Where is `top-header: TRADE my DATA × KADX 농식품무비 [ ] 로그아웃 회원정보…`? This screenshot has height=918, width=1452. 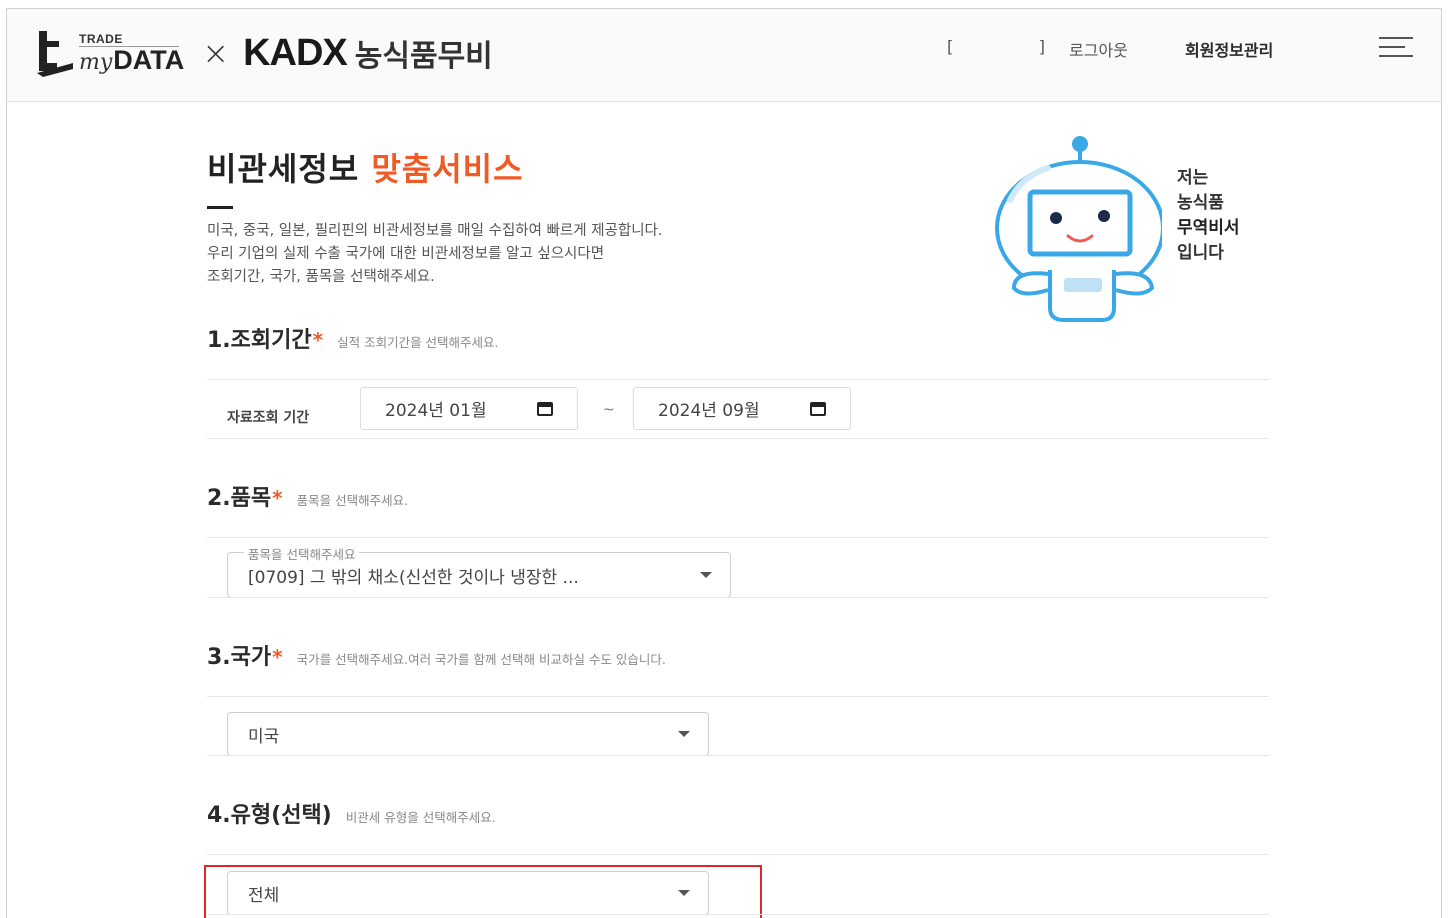 top-header: TRADE my DATA × KADX 농식품무비 [ ] 로그아웃 회원정보… is located at coordinates (724, 55).